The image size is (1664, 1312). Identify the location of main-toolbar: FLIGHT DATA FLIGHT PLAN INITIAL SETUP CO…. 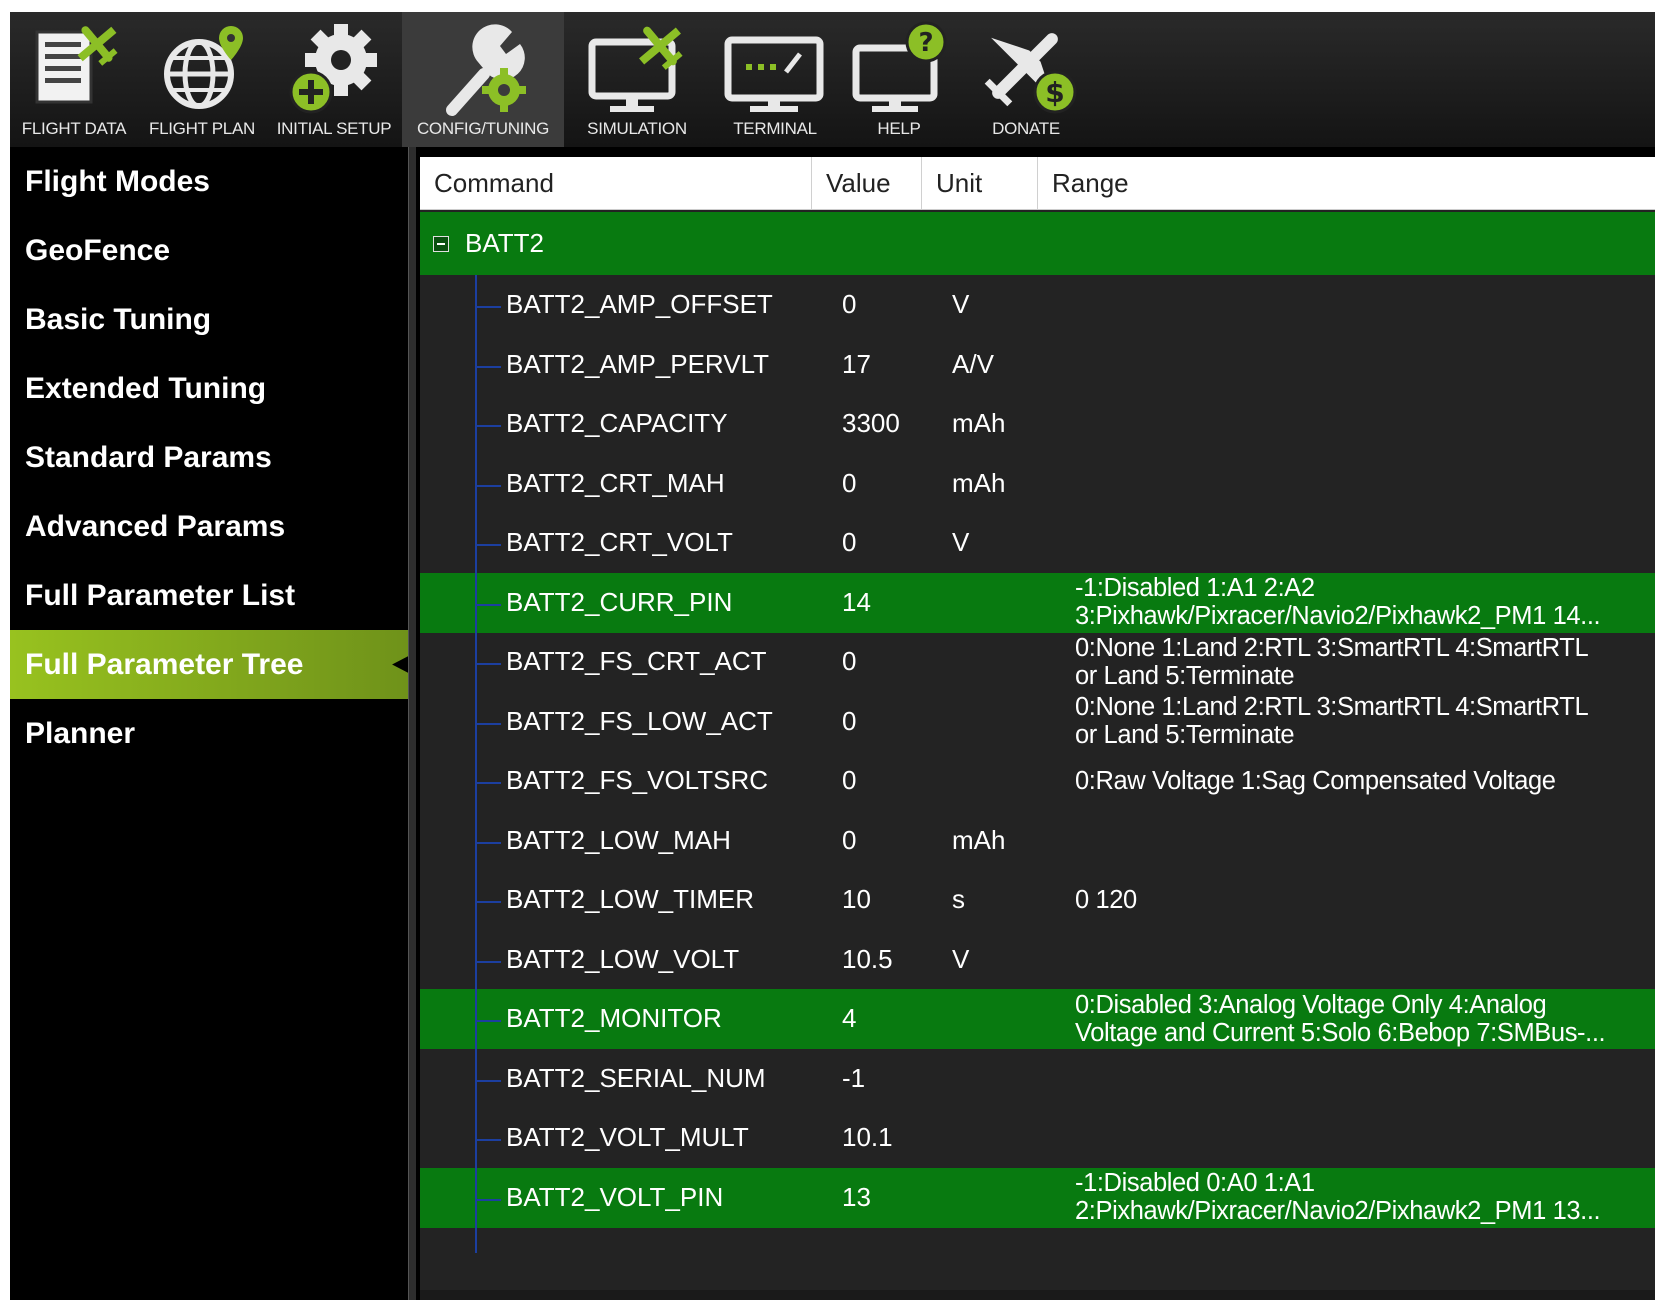
(832, 79).